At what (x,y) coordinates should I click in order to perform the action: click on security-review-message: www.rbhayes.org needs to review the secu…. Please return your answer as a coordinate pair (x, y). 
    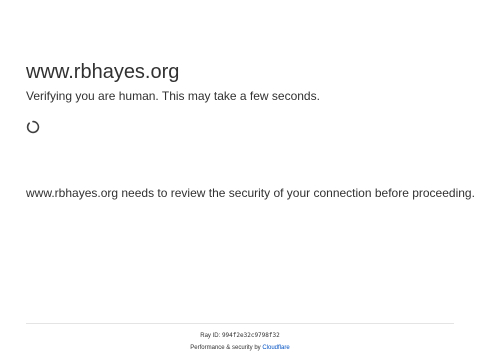
    Looking at the image, I should click on (250, 193).